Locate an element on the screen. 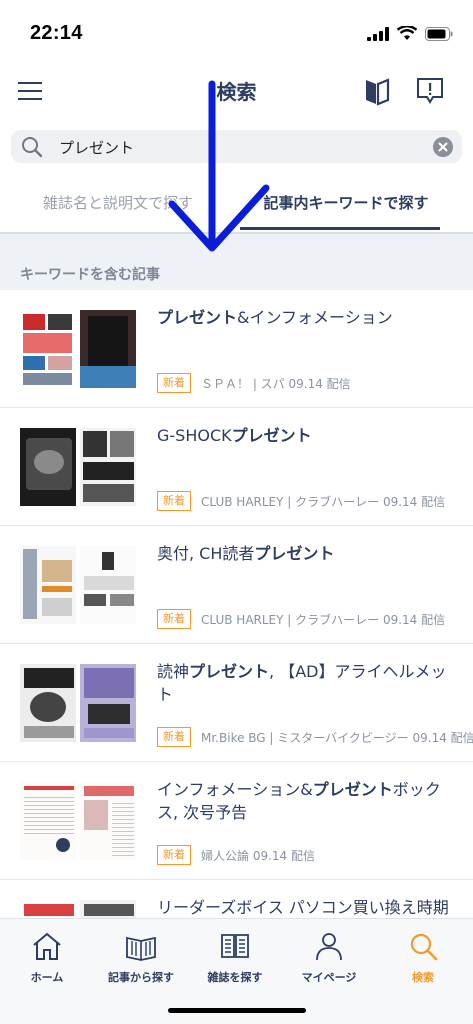 The image size is (473, 1024). article-title: G-SHOCKプレゼント is located at coordinates (234, 435).